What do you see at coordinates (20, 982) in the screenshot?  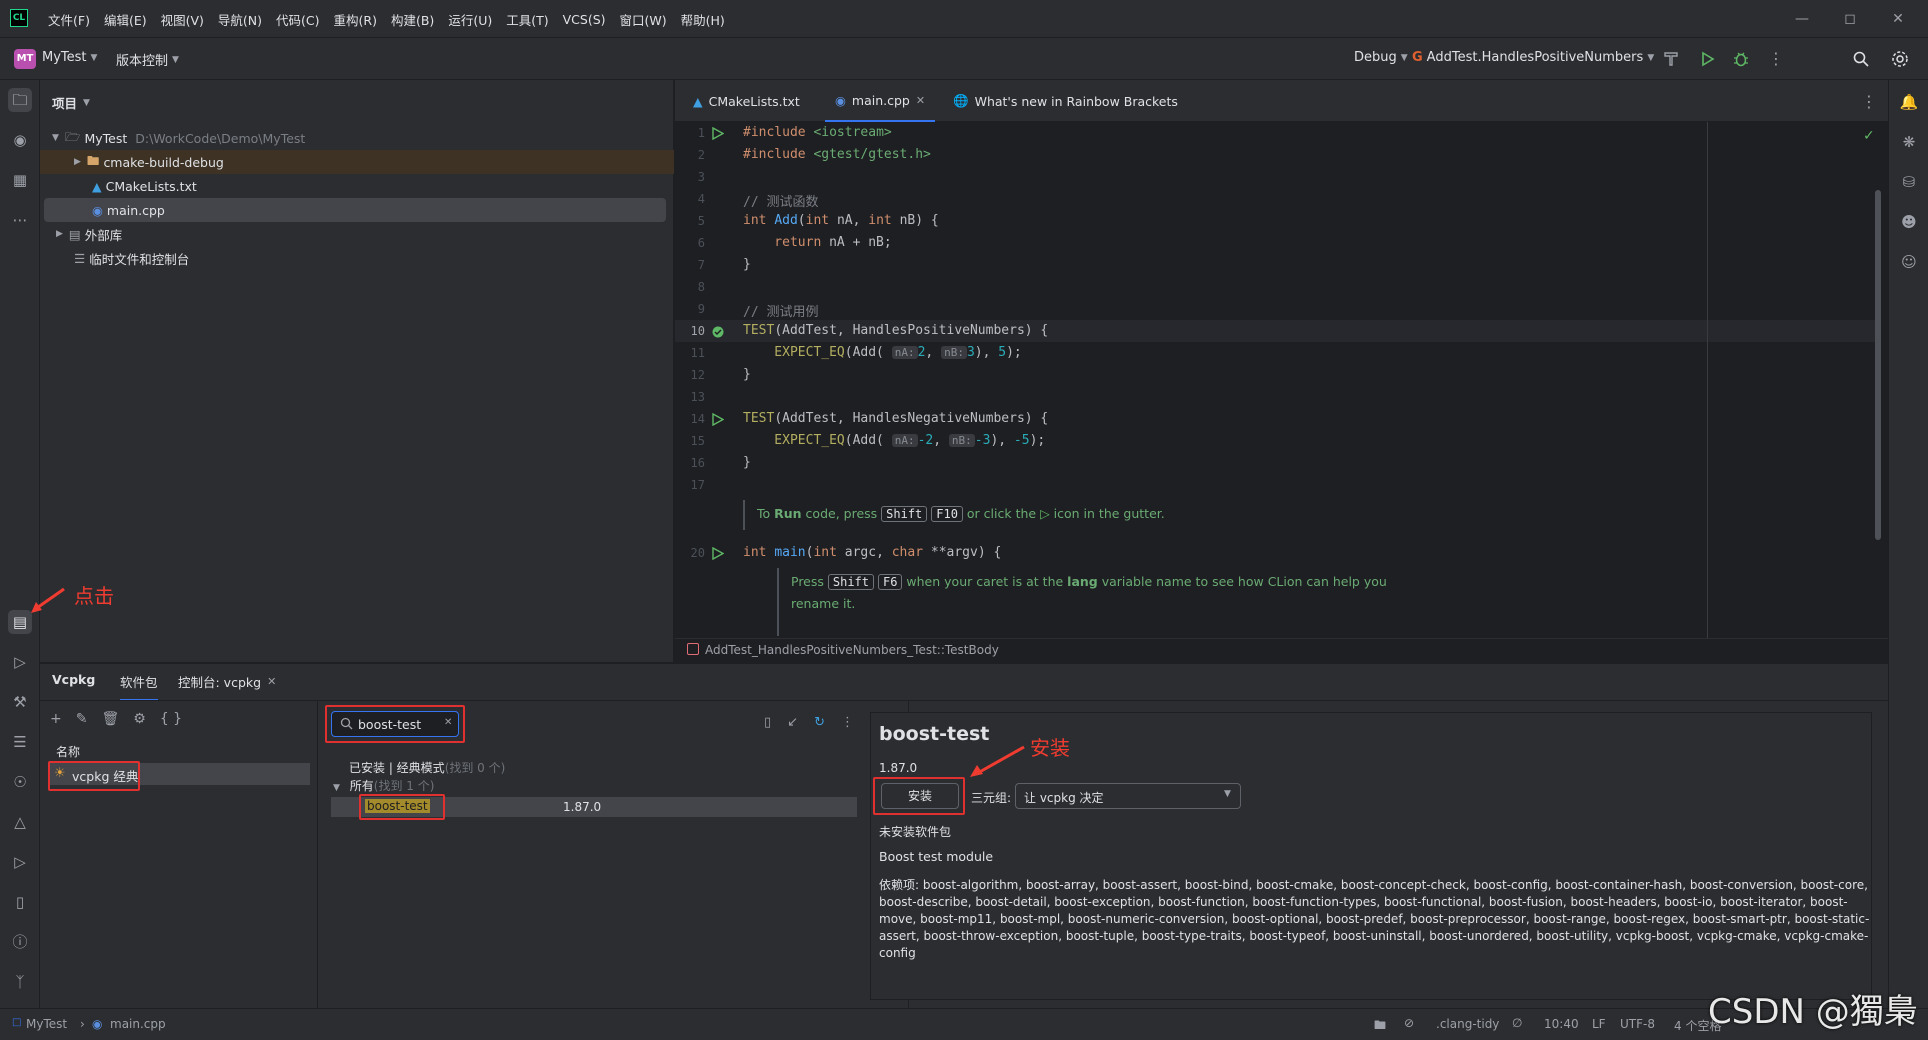 I see `git-icon: ᛉ` at bounding box center [20, 982].